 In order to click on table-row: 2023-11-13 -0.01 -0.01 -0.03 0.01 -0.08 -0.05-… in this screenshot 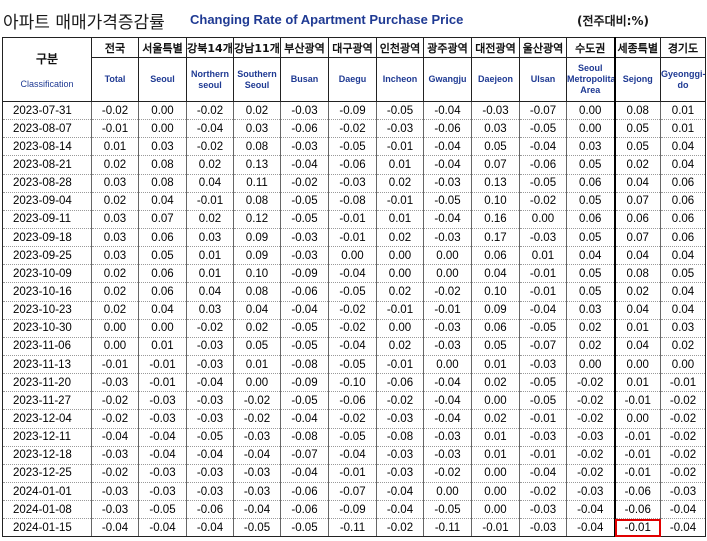, I will do `click(354, 365)`.